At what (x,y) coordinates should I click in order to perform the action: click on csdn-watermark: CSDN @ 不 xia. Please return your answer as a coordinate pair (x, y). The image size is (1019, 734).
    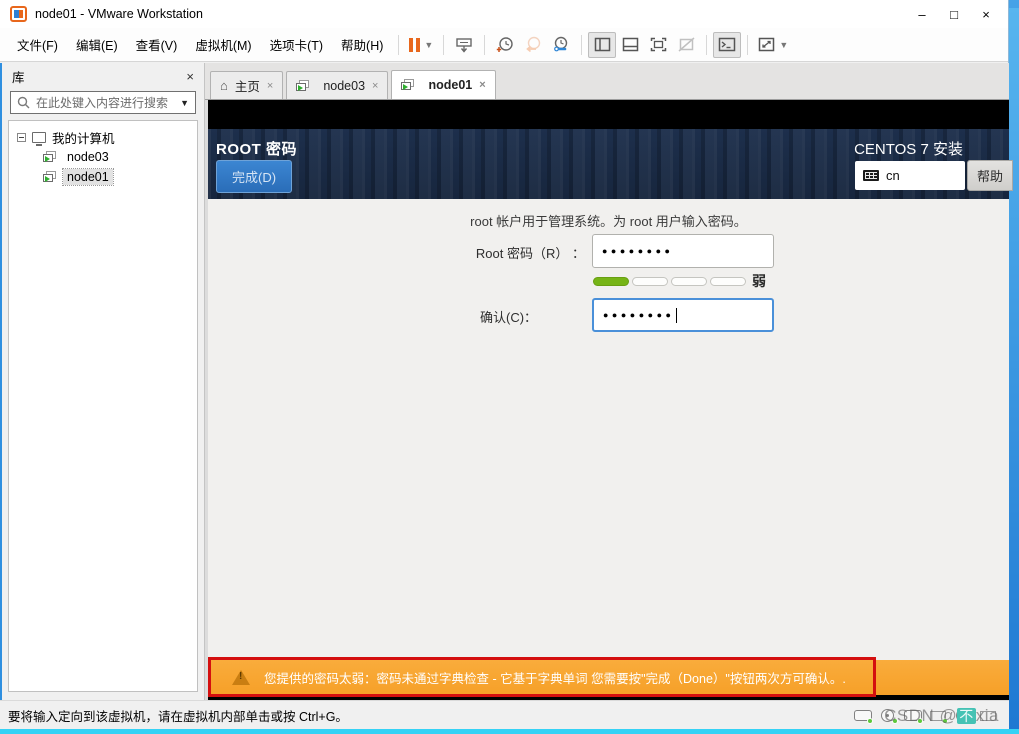
    Looking at the image, I should click on (941, 715).